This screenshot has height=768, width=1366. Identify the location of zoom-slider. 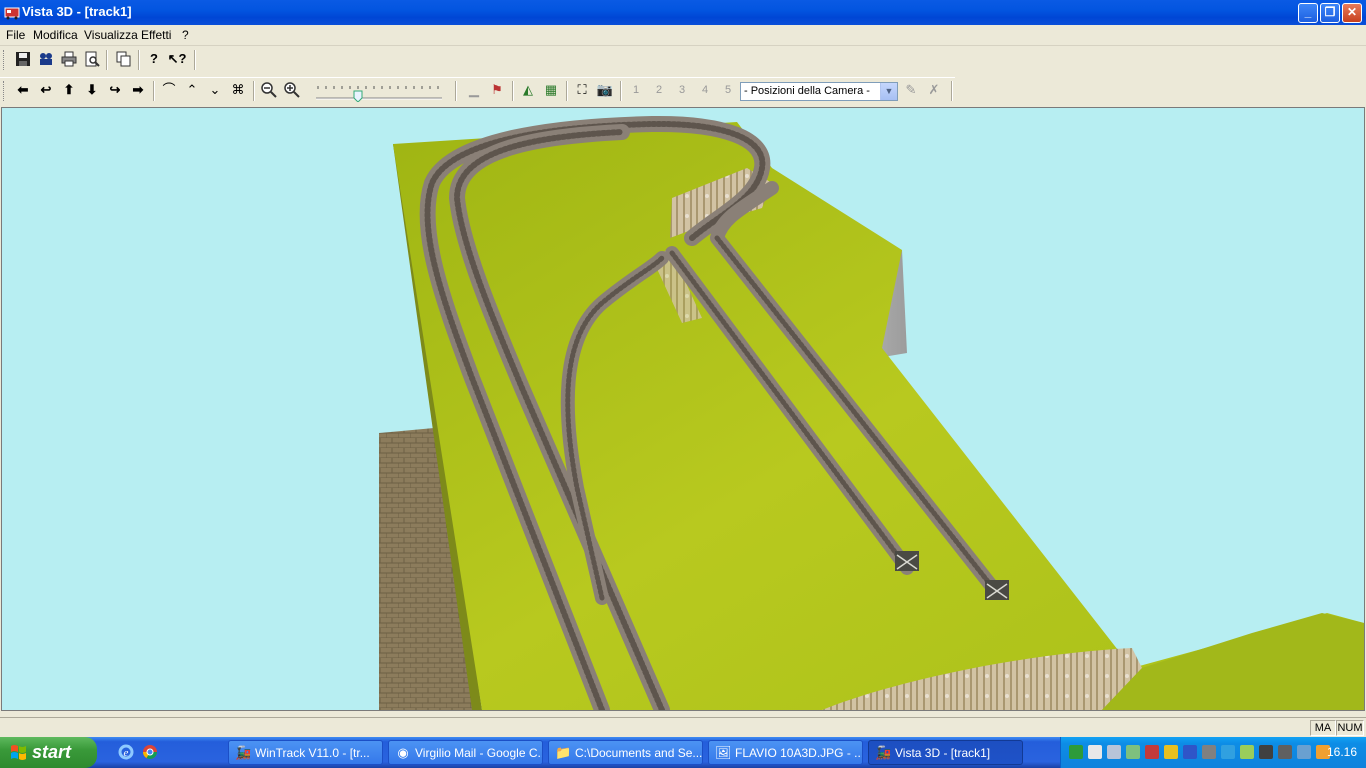
(380, 92).